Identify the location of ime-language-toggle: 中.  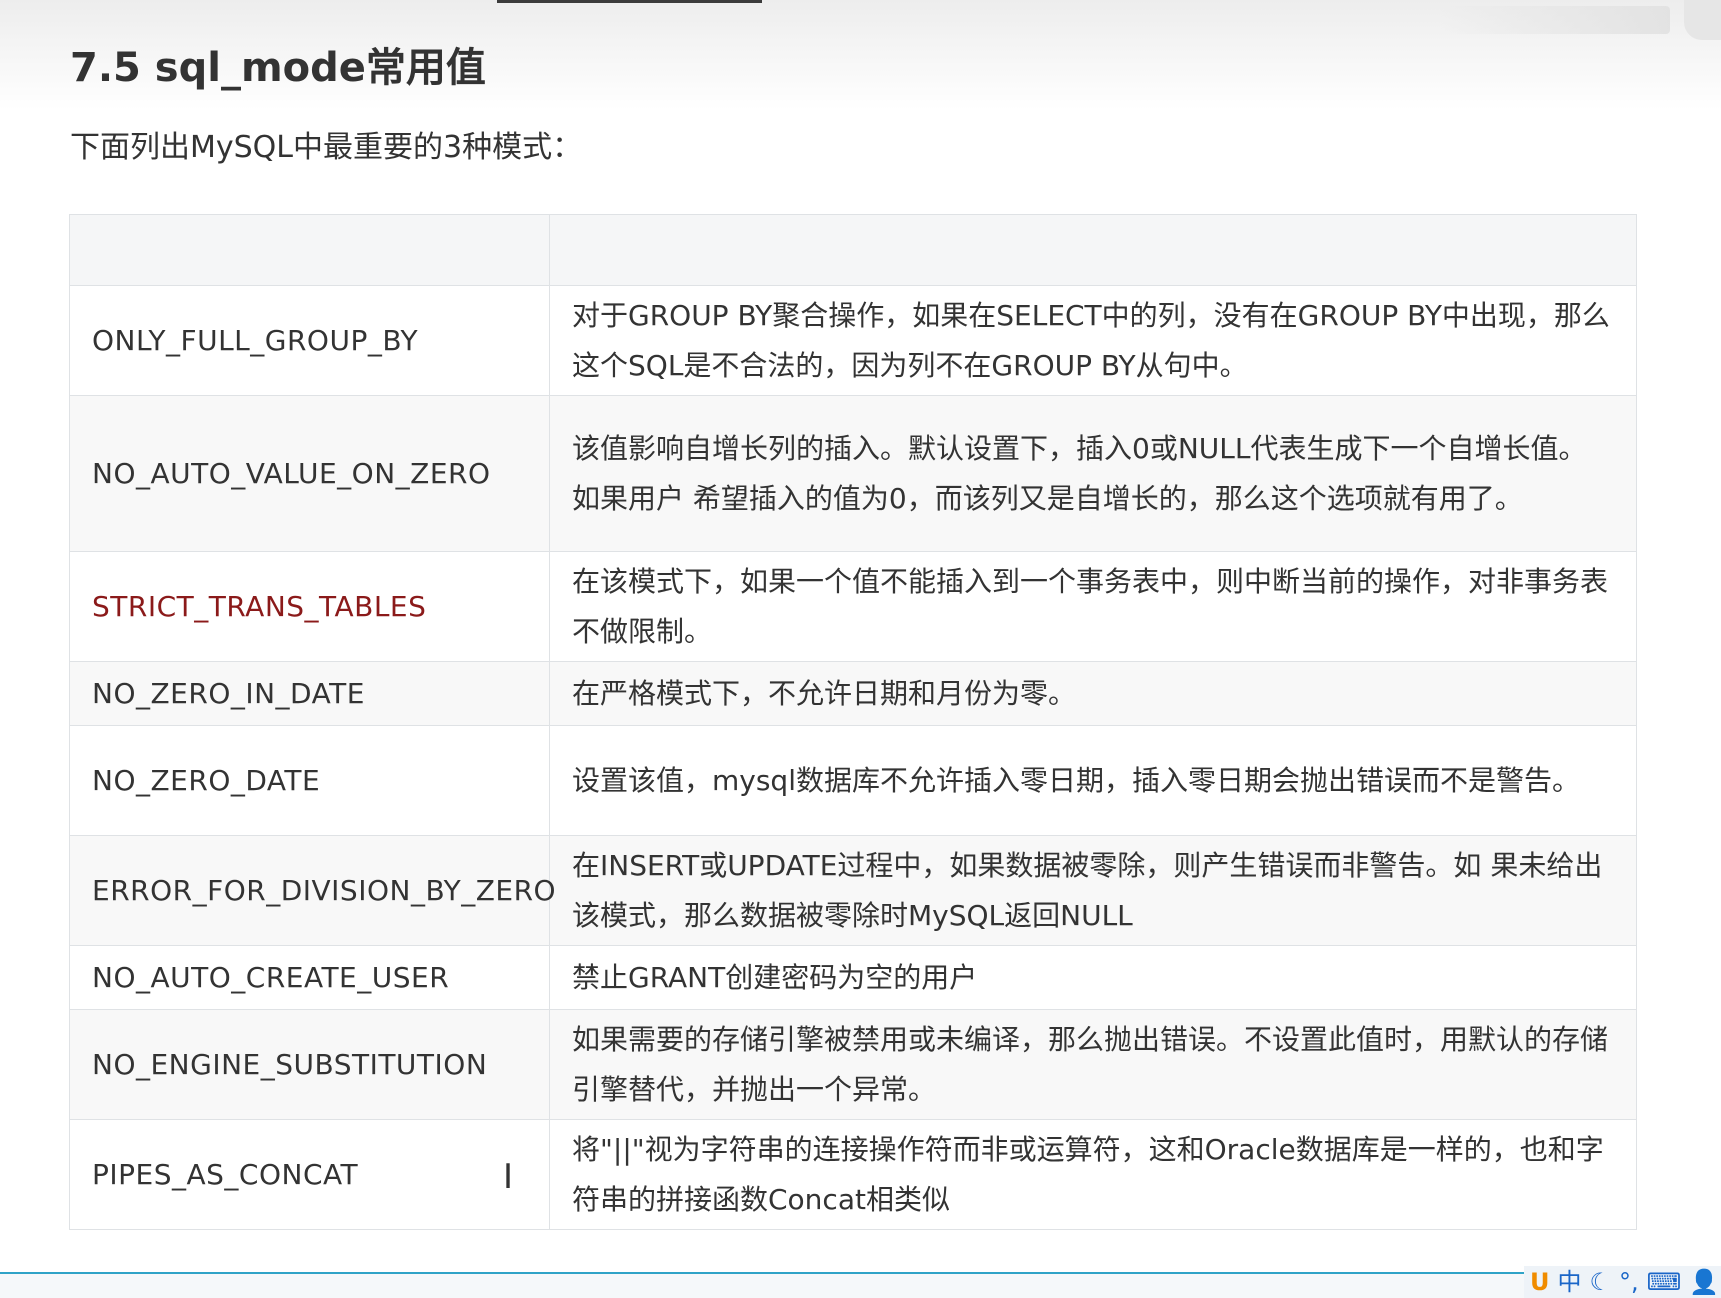
(1570, 1282).